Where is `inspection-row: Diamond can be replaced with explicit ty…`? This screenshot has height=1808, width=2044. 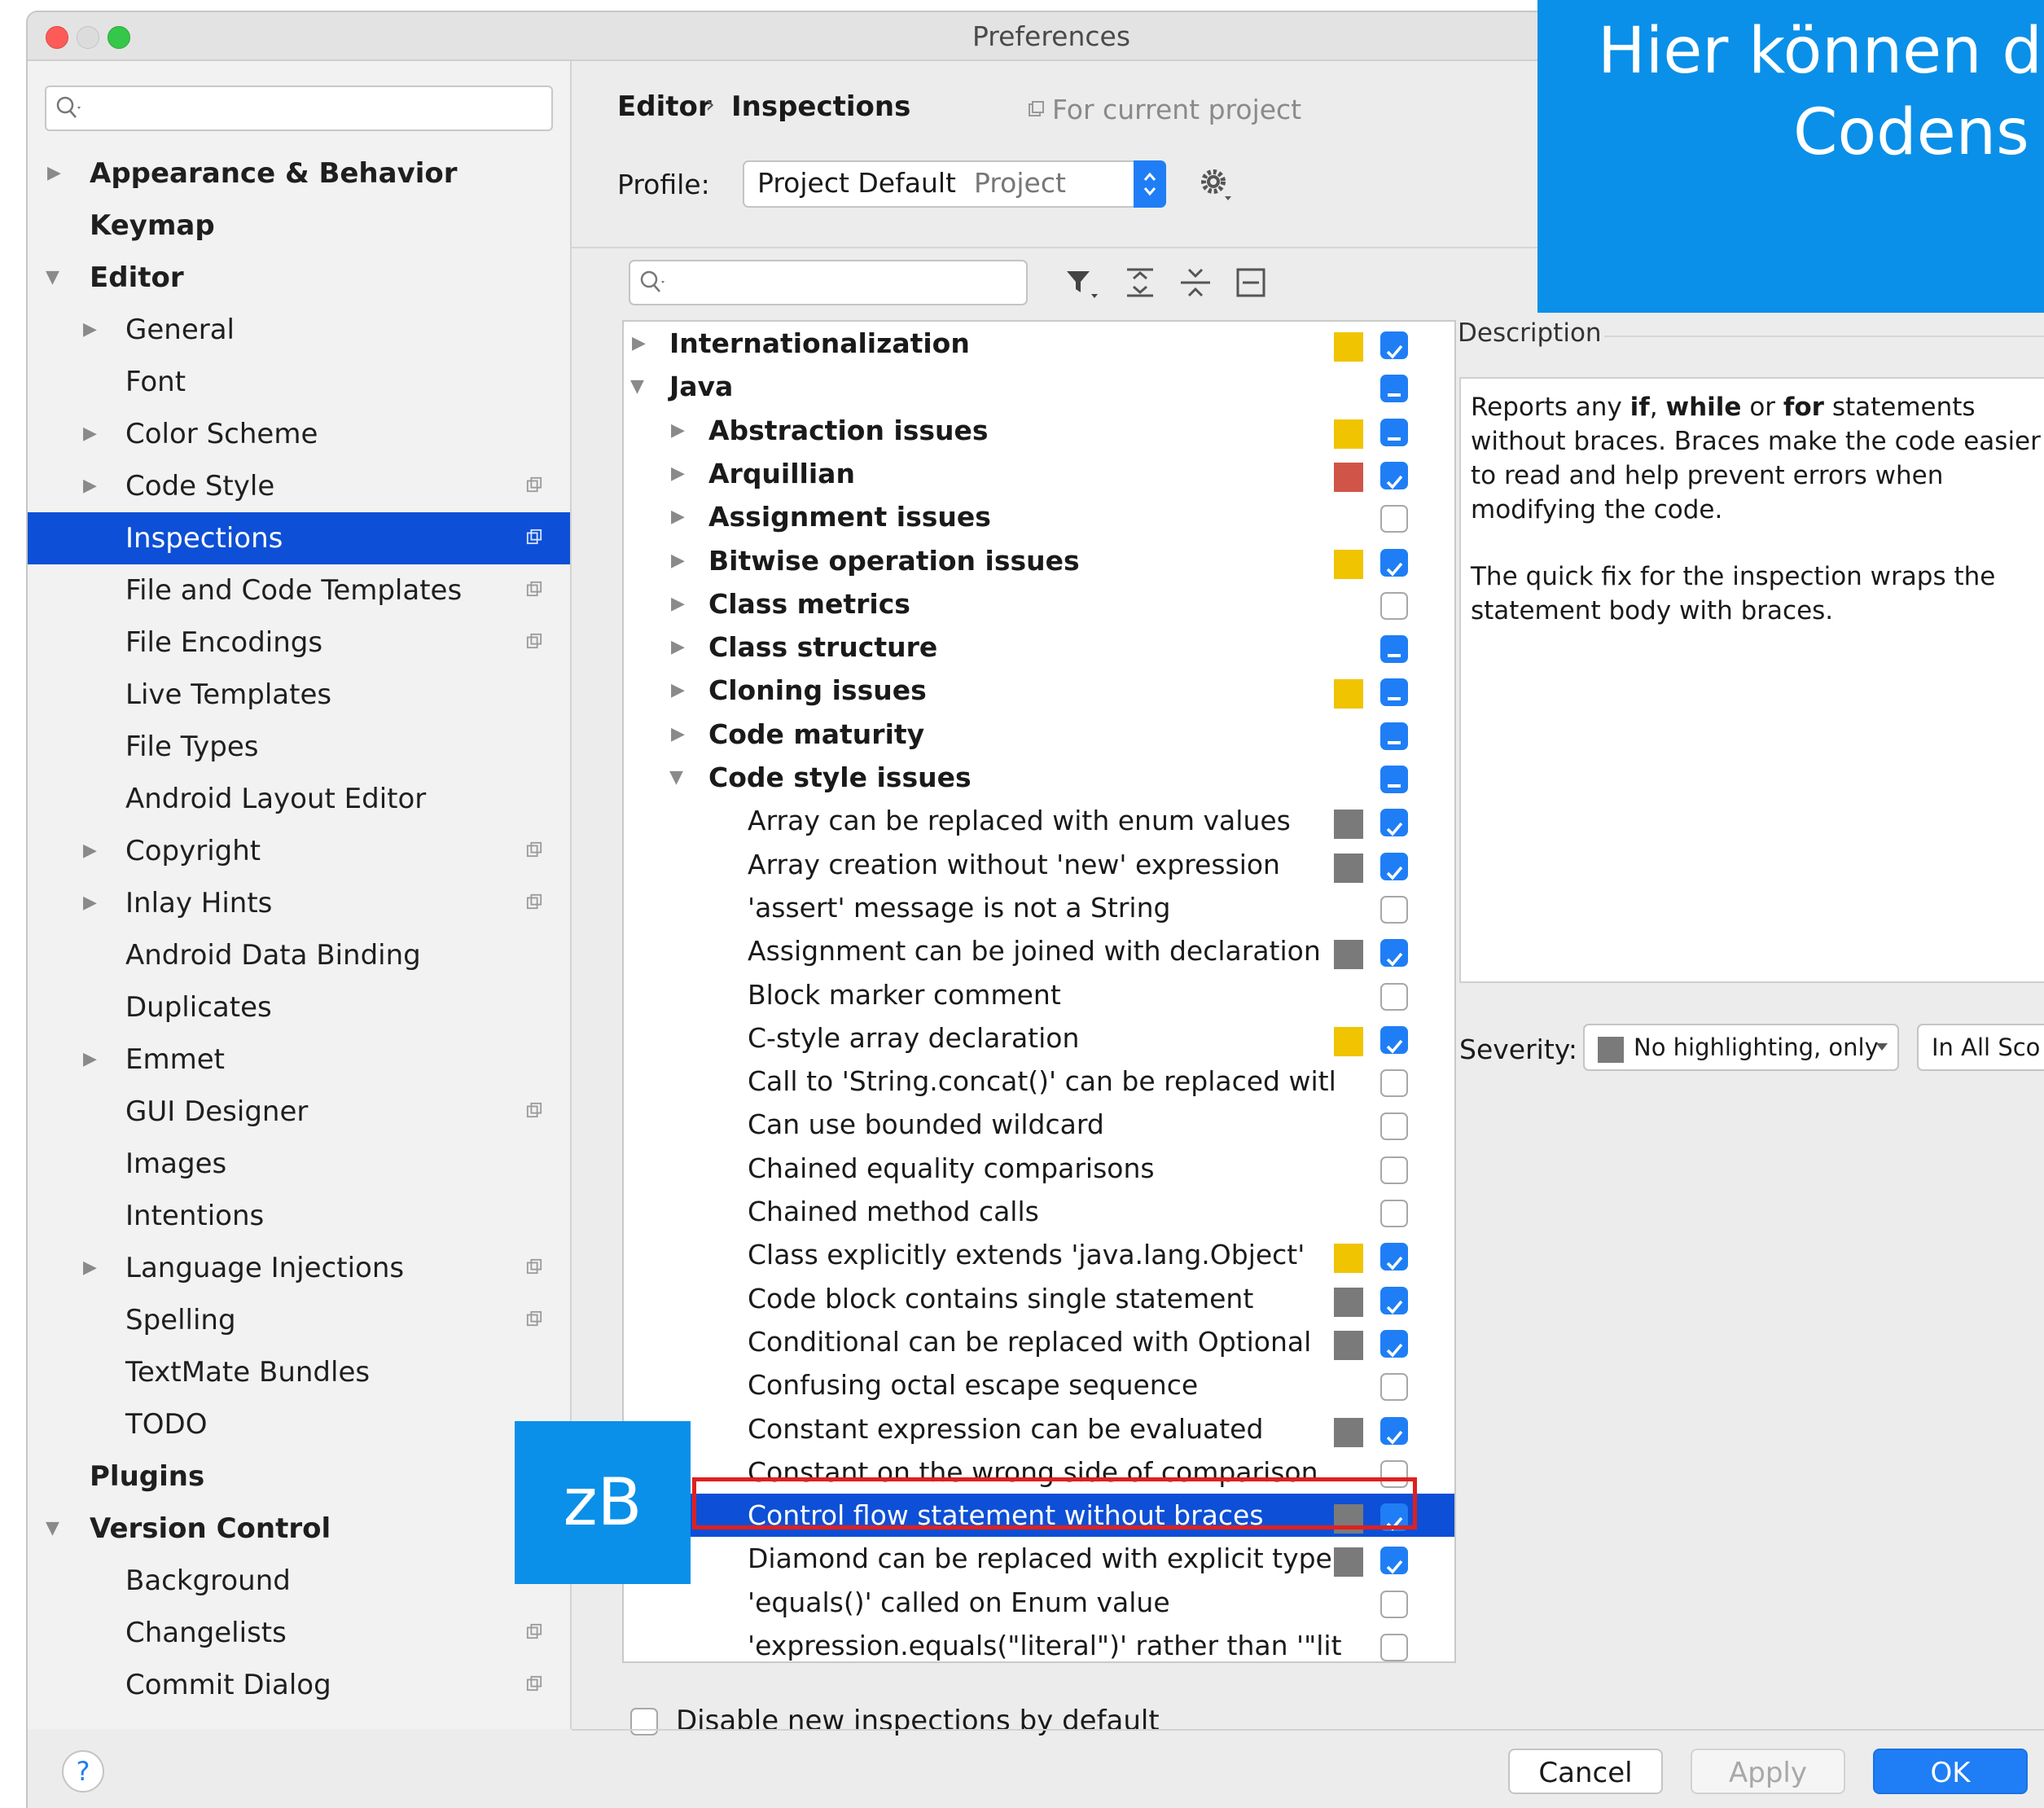 inspection-row: Diamond can be replaced with explicit ty… is located at coordinates (1039, 1559).